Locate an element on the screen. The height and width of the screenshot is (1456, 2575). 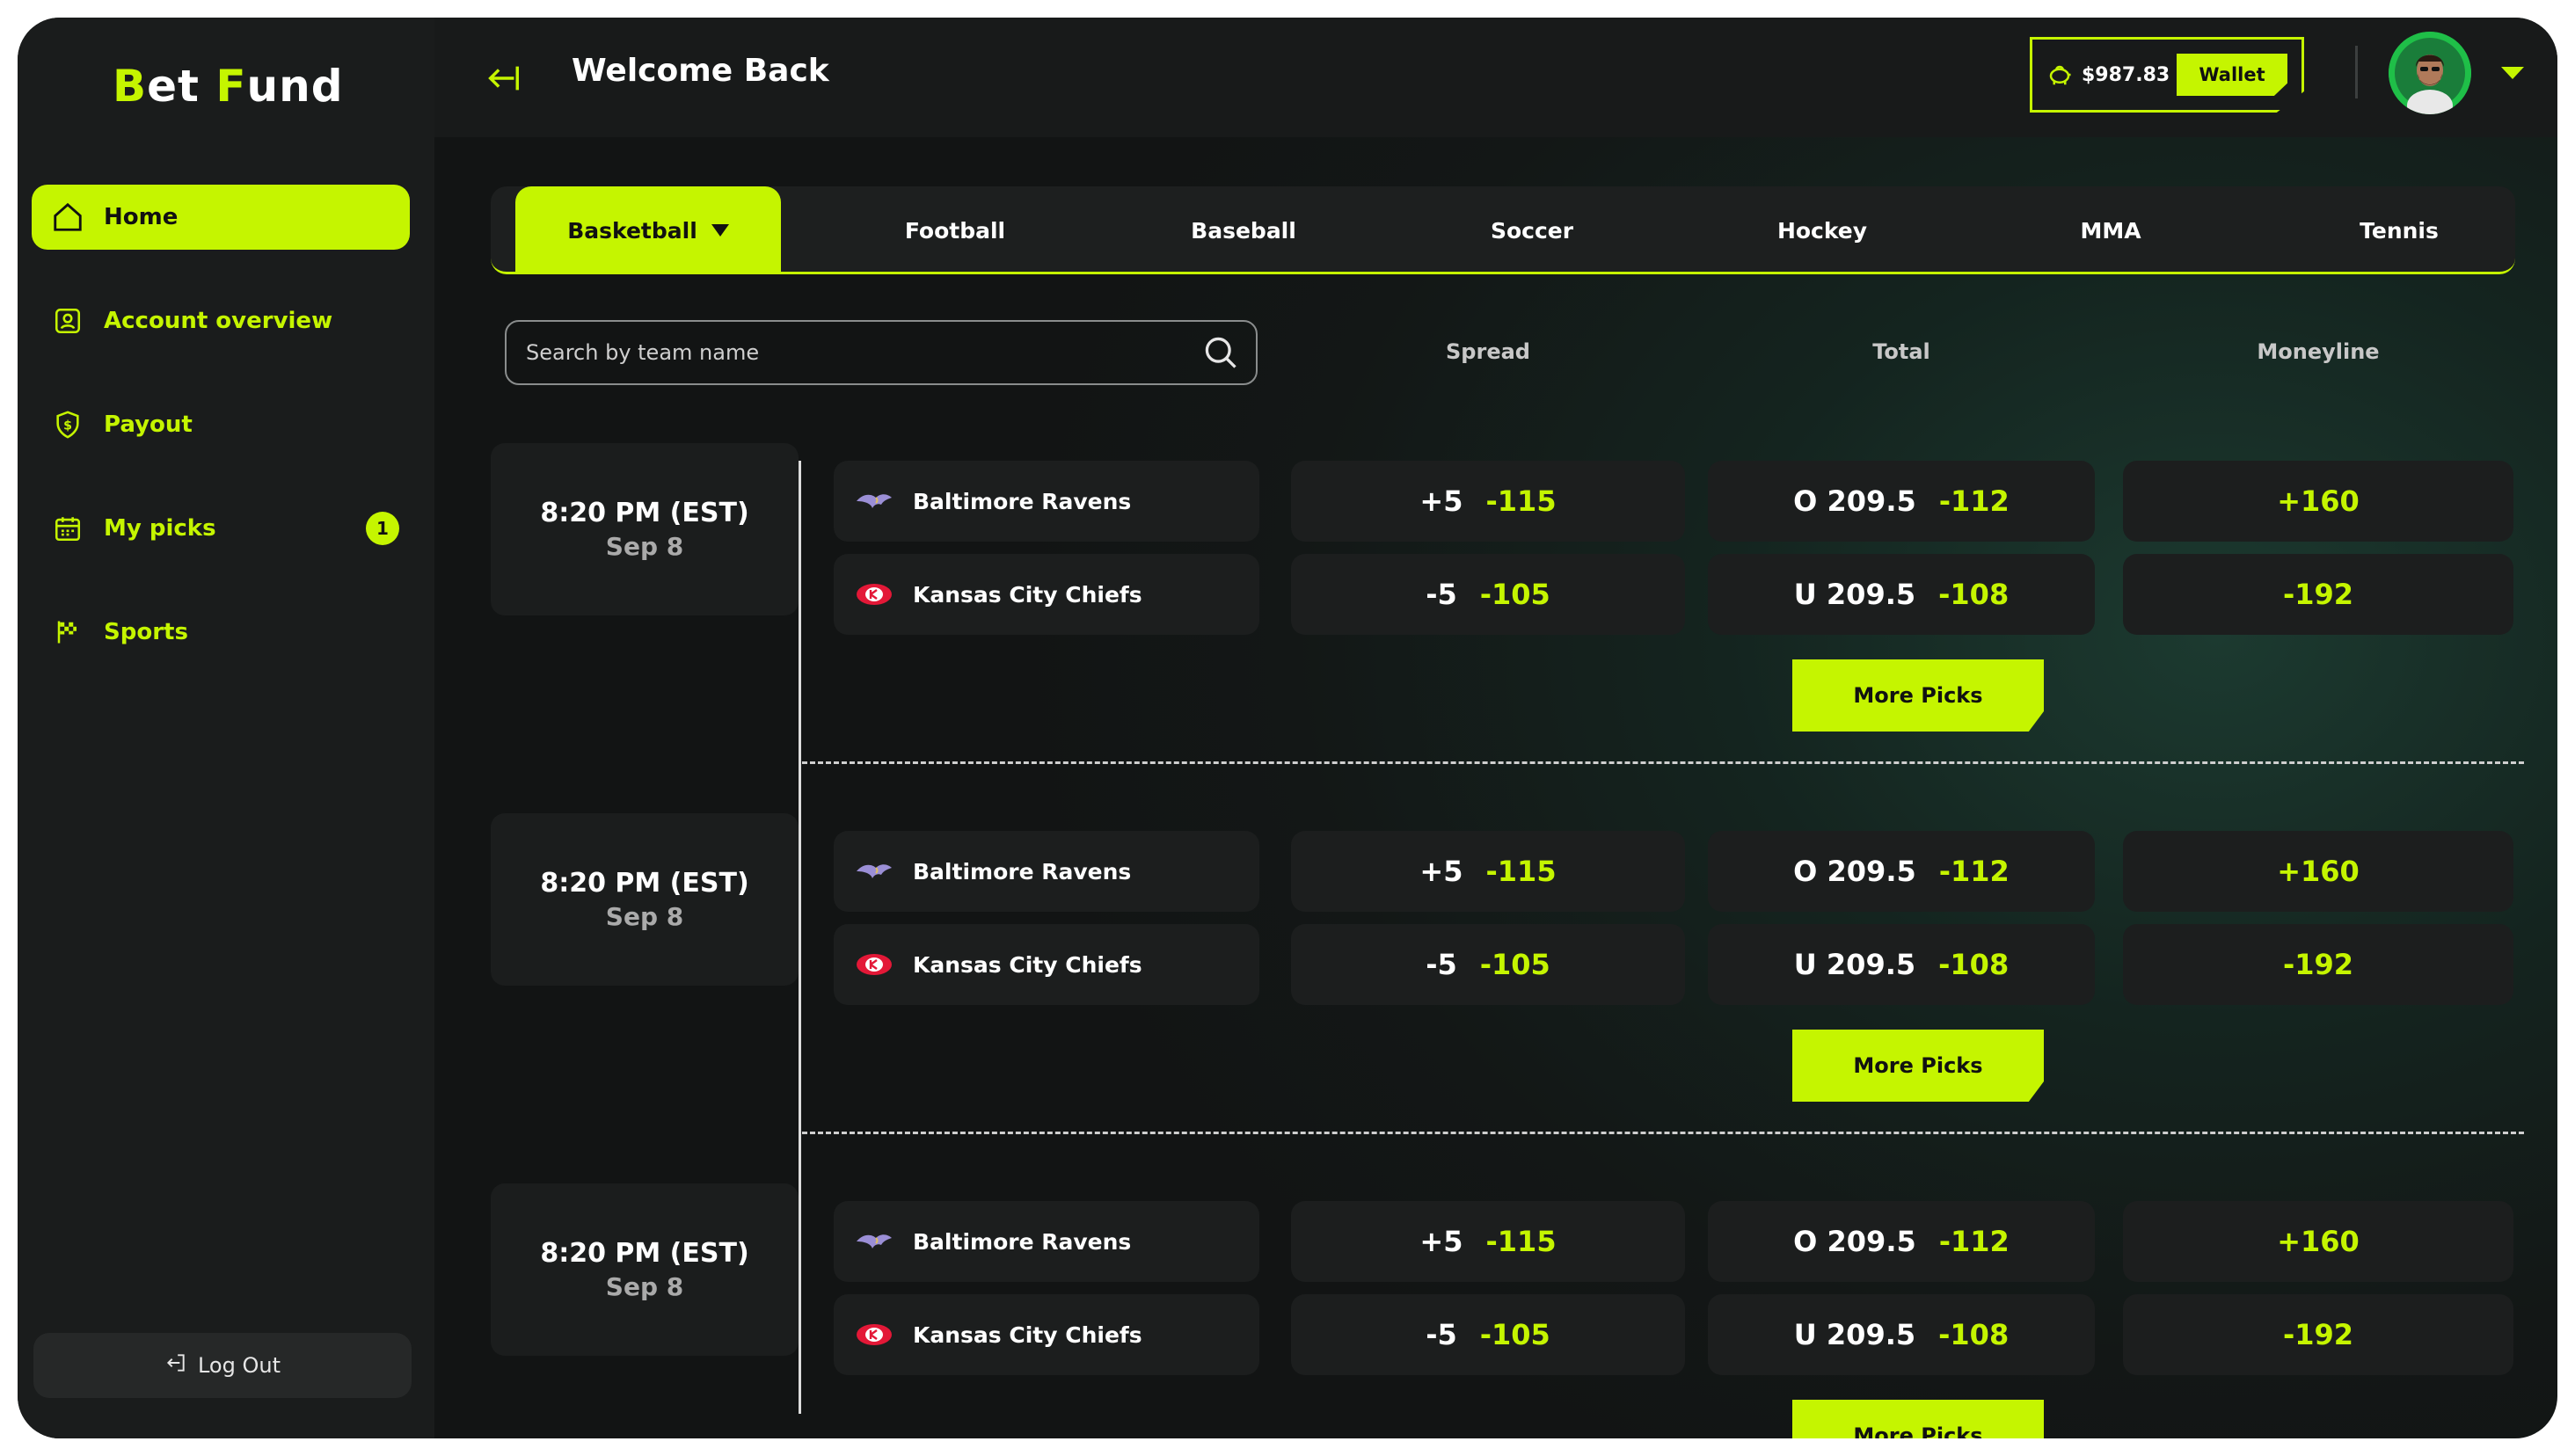
wallet-button: Wallet is located at coordinates (2232, 75).